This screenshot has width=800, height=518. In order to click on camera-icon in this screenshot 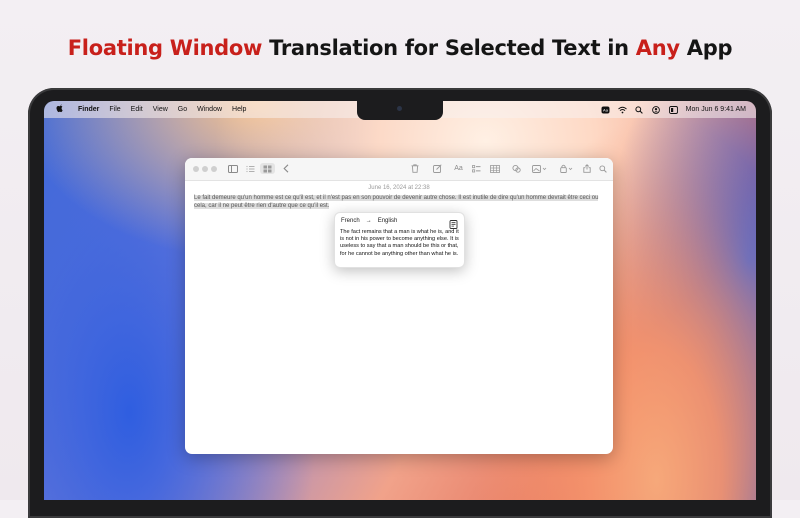, I will do `click(399, 108)`.